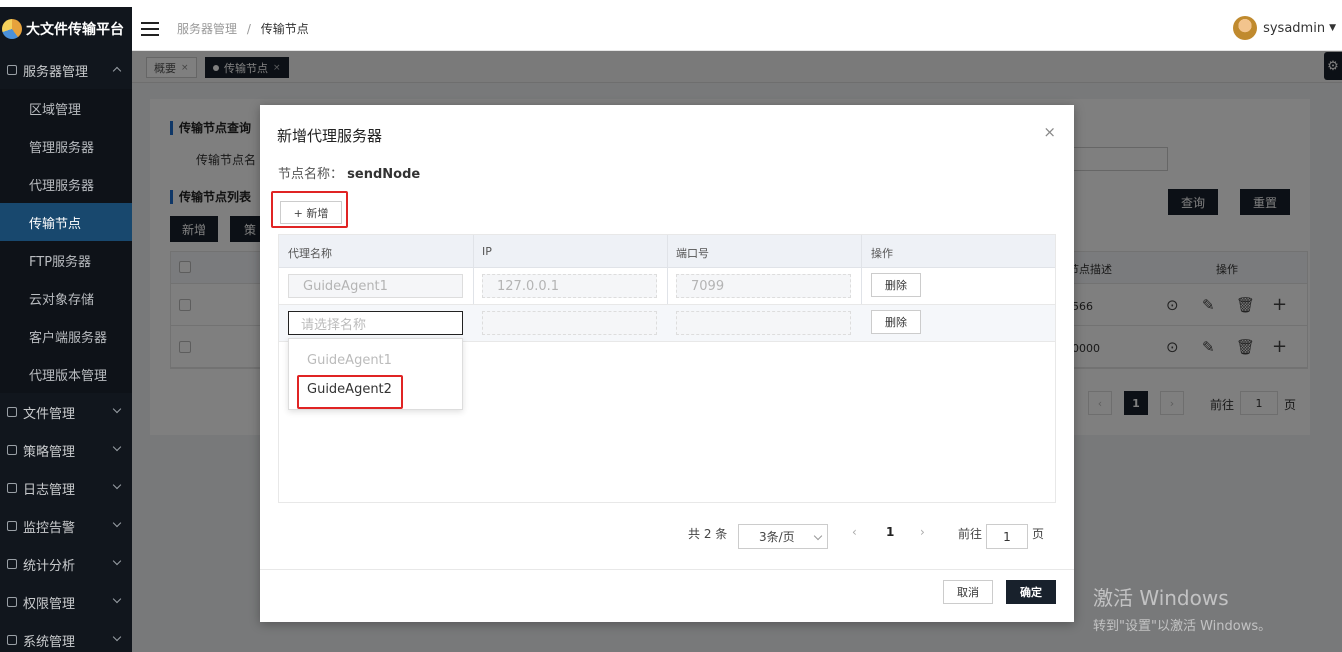 This screenshot has width=1342, height=652. What do you see at coordinates (1049, 132) in the screenshot?
I see `close-icon: ×` at bounding box center [1049, 132].